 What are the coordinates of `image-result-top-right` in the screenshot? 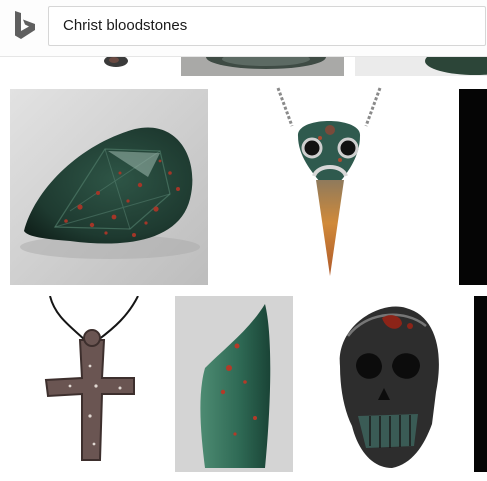 It's located at (421, 66).